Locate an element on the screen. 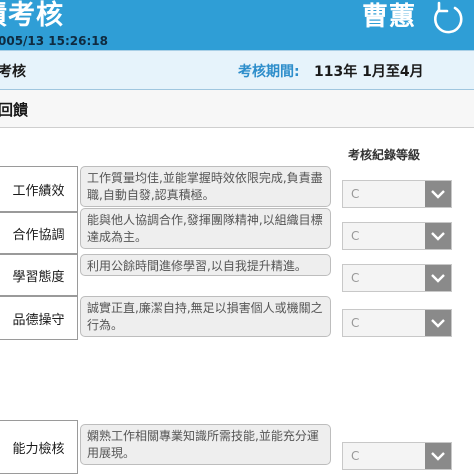  row-description: 誠實正直,廉潔自持,無足以損害個人或機關之行為。 is located at coordinates (205, 316).